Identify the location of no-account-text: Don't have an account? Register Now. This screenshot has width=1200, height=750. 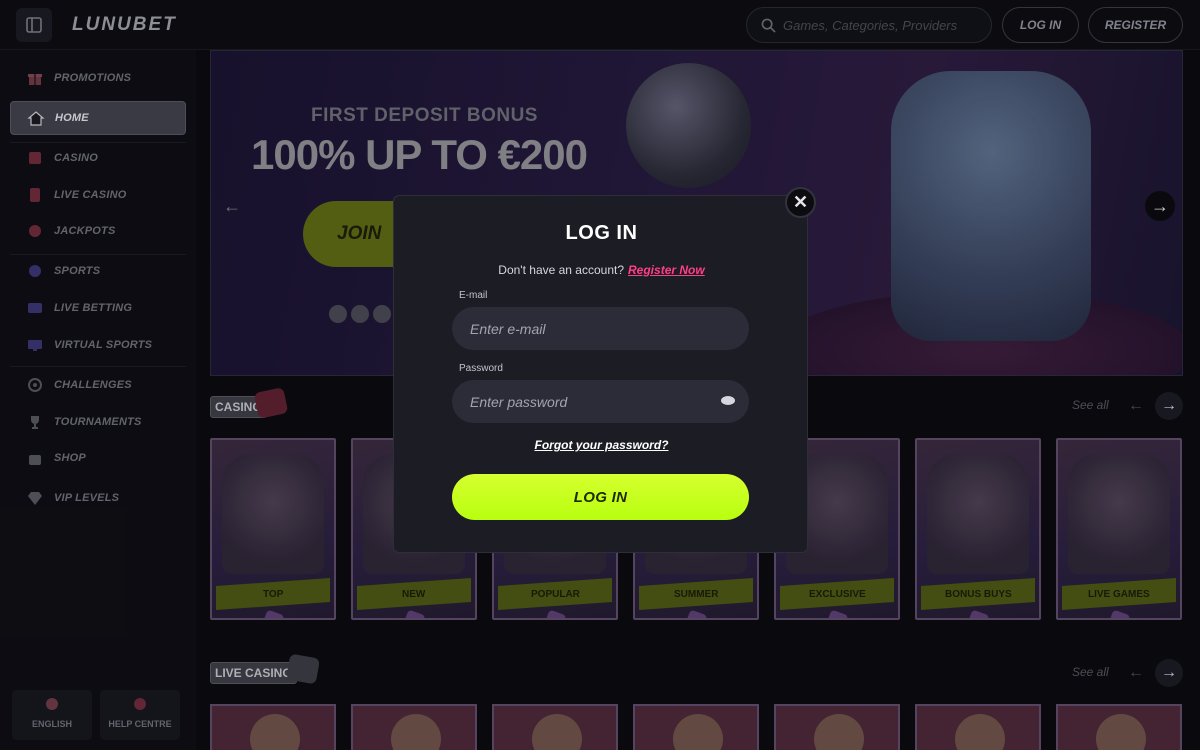
(601, 270).